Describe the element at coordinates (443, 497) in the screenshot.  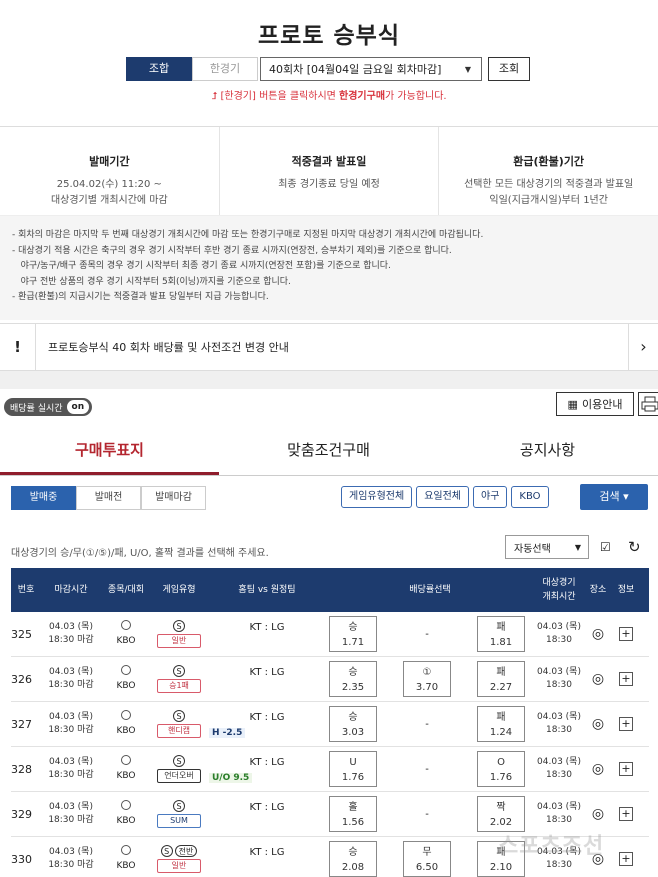
I see `filter-day: 요일전체` at that location.